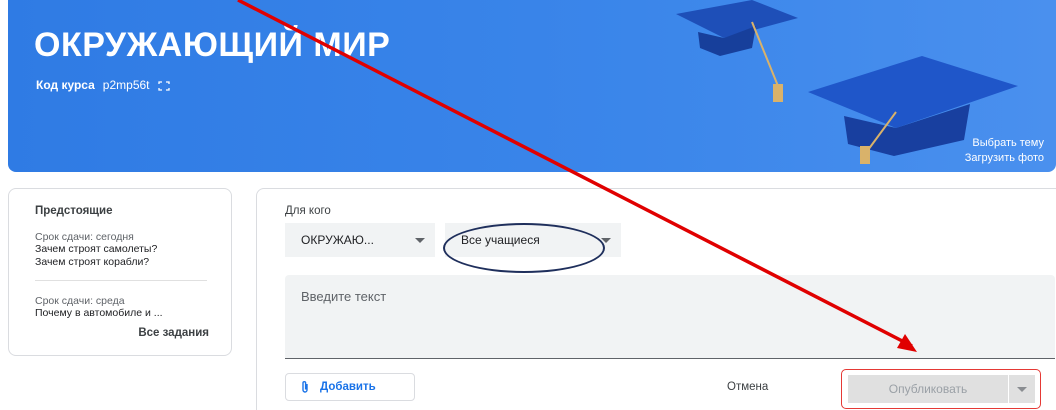 The width and height of the screenshot is (1056, 410). What do you see at coordinates (928, 389) in the screenshot?
I see `publish-button: Опубликовать` at bounding box center [928, 389].